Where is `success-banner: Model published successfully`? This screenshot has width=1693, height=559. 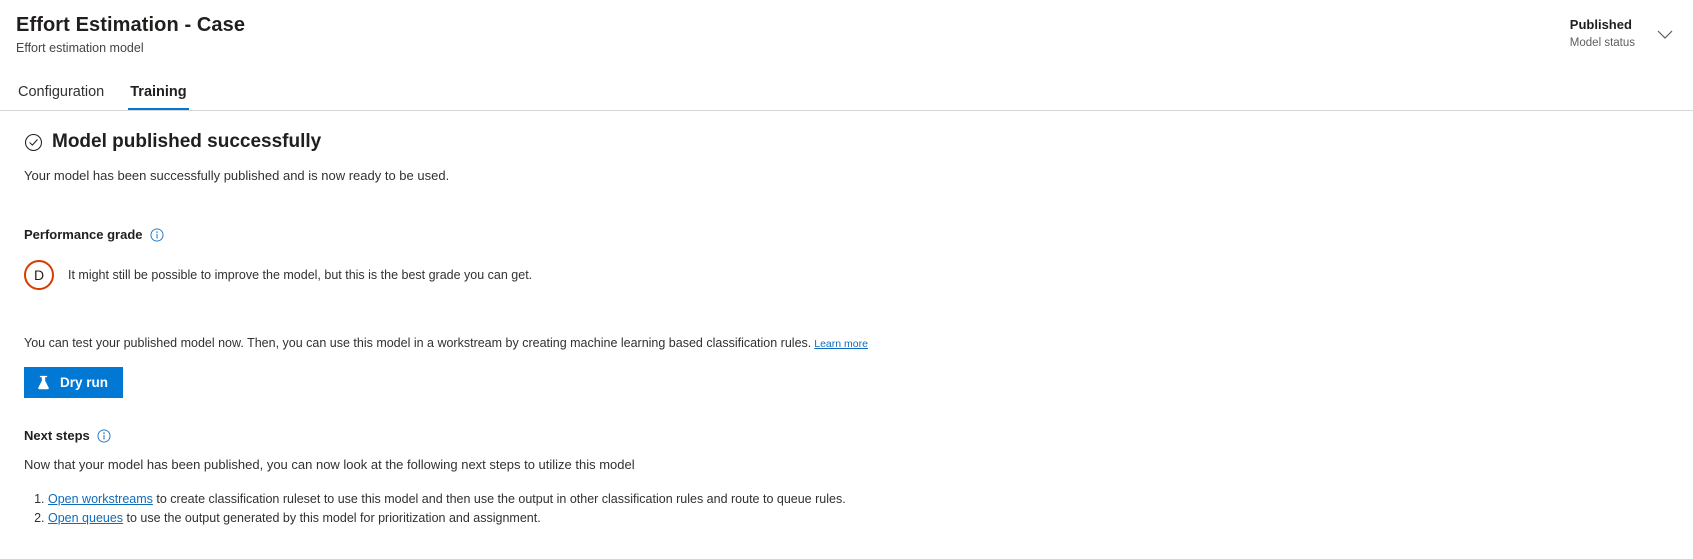
success-banner: Model published successfully is located at coordinates (850, 142).